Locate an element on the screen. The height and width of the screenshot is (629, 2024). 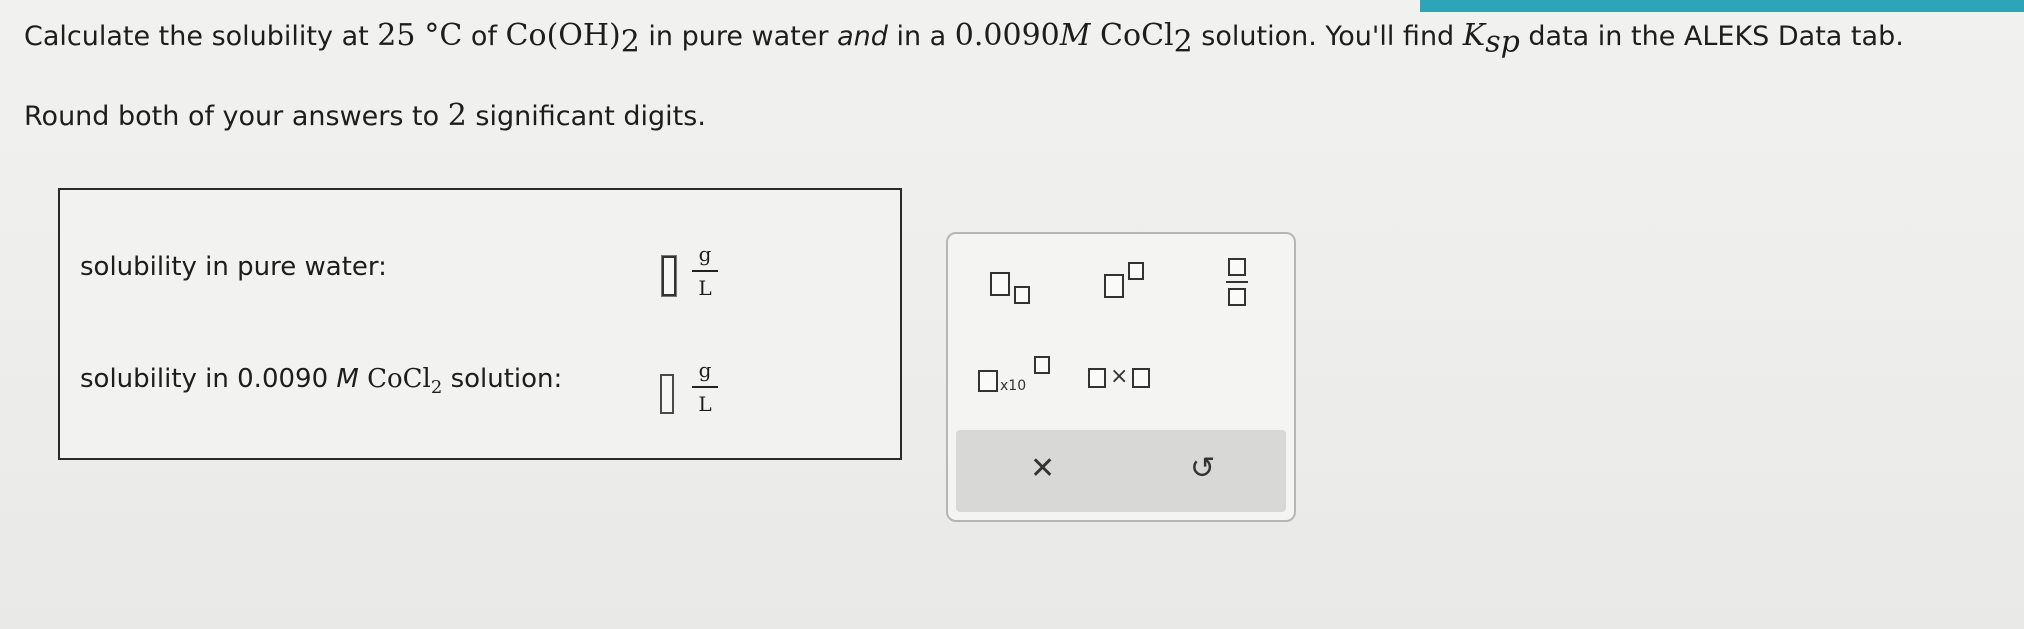
fraction-button is located at coordinates (1239, 285).